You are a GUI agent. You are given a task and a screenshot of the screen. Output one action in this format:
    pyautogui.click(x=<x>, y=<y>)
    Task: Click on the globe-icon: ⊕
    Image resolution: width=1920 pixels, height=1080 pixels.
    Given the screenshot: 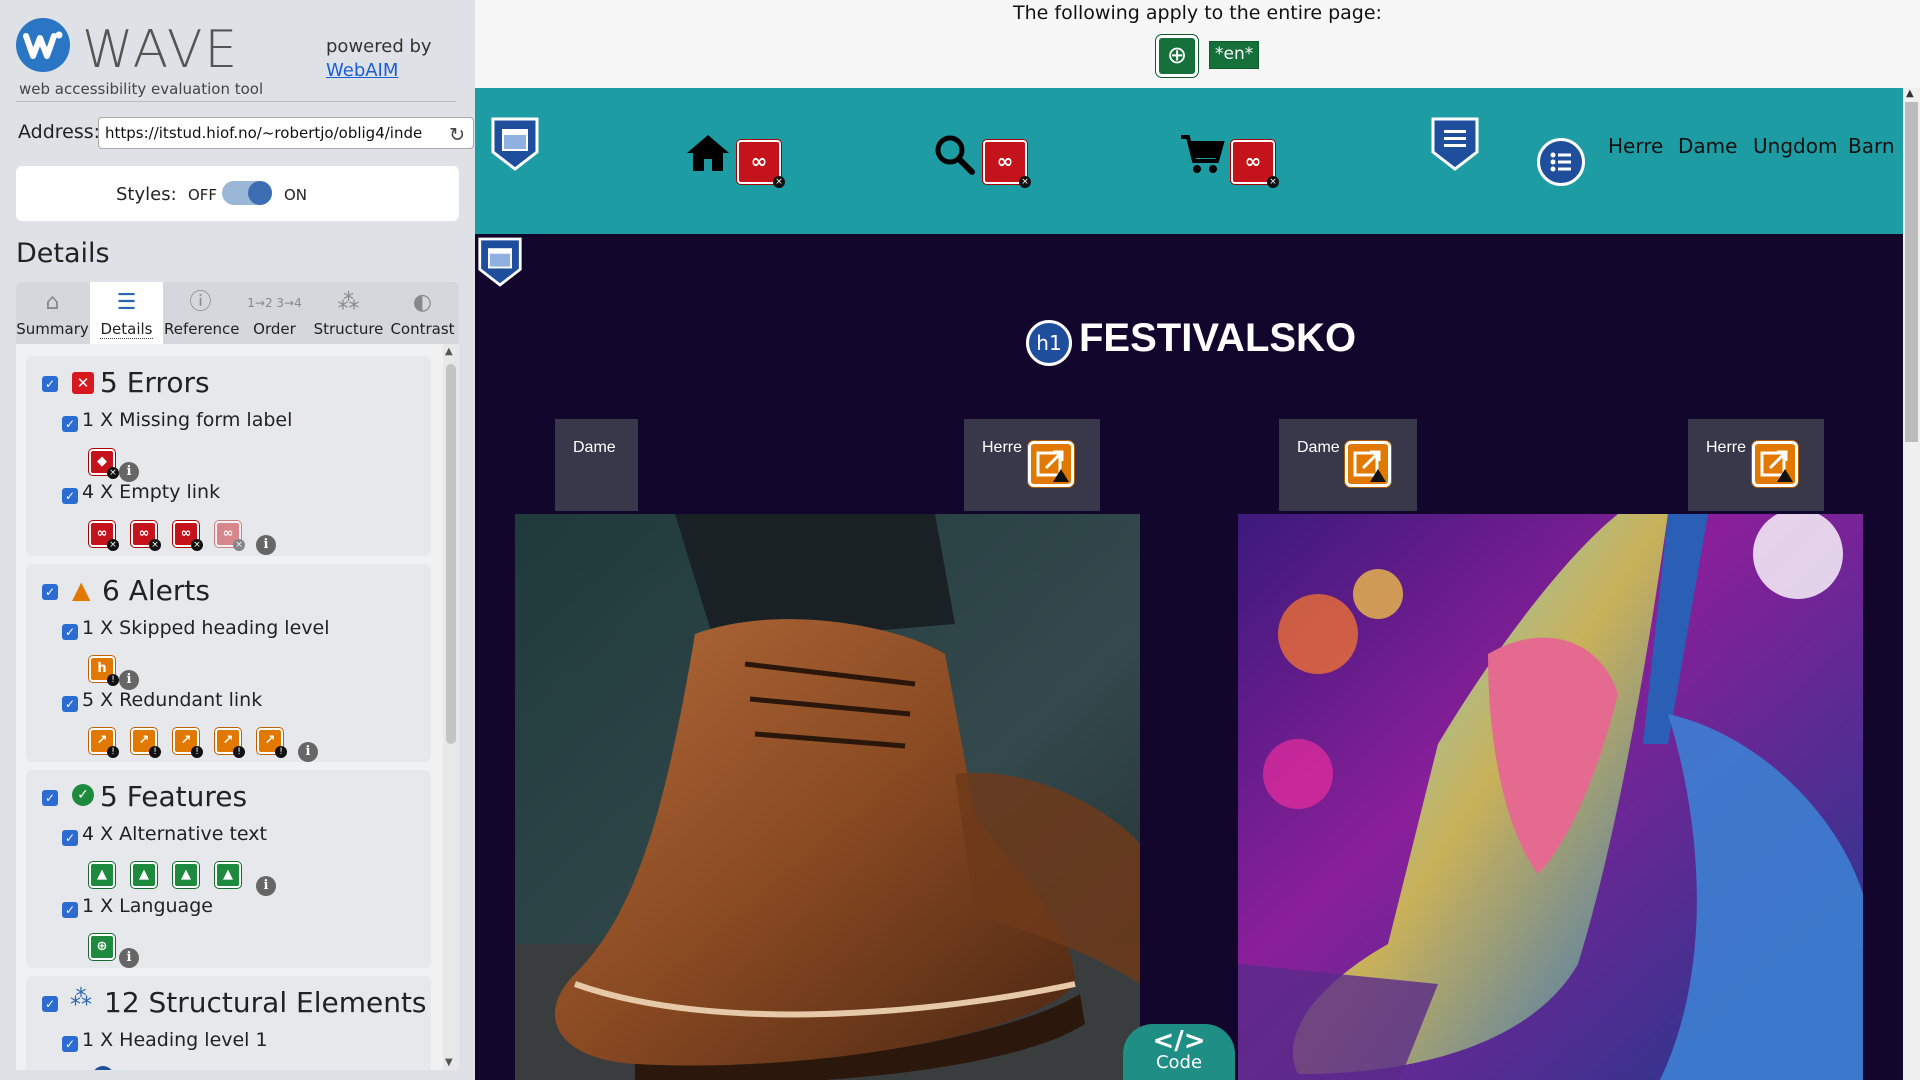 What is the action you would take?
    pyautogui.click(x=1177, y=56)
    